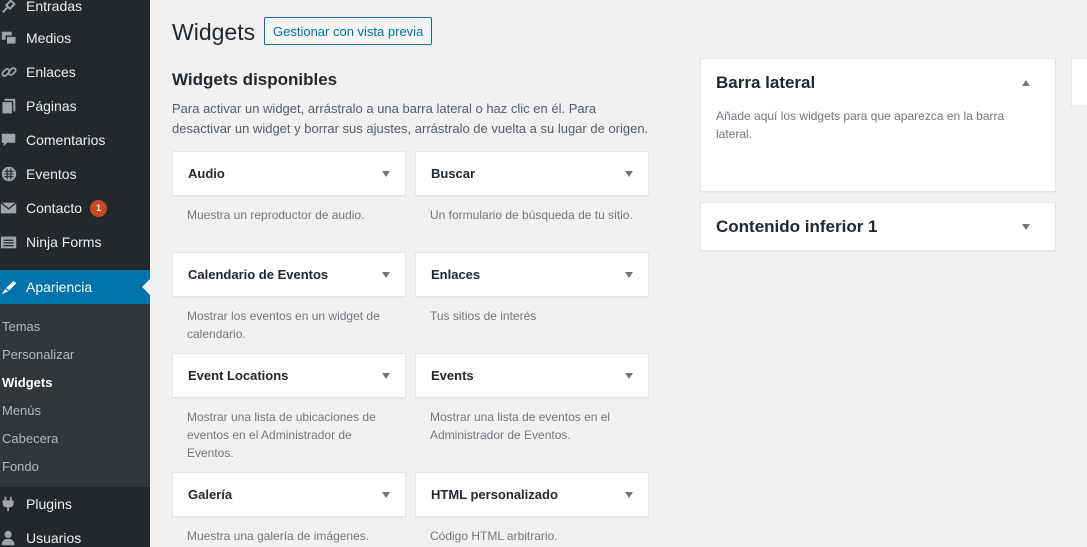 The image size is (1087, 547). What do you see at coordinates (99, 208) in the screenshot?
I see `notification-badge: 1` at bounding box center [99, 208].